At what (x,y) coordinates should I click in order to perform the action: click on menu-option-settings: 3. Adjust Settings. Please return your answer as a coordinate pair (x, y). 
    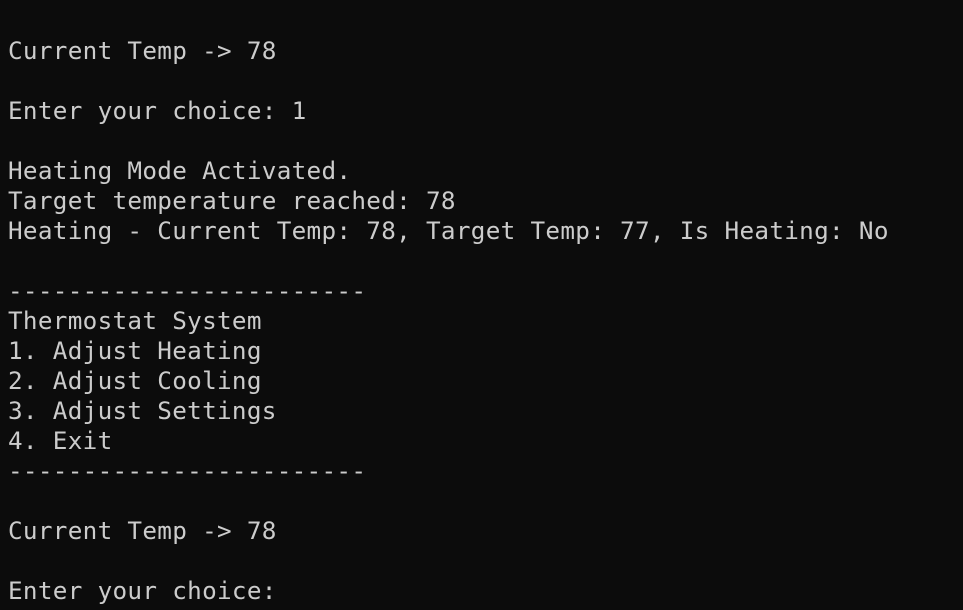
    Looking at the image, I should click on (142, 410).